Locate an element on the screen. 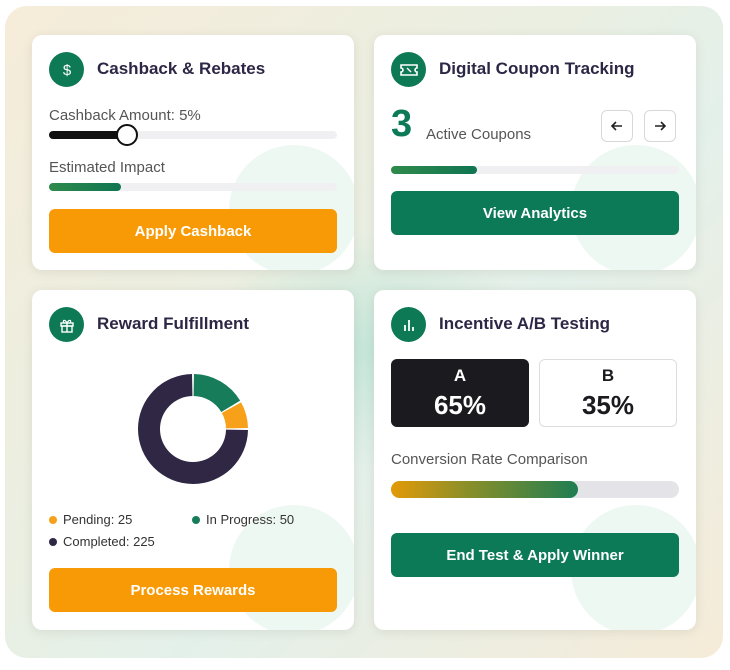 The width and height of the screenshot is (730, 670). legend-in-progress-label: In Progress: 50 is located at coordinates (250, 519).